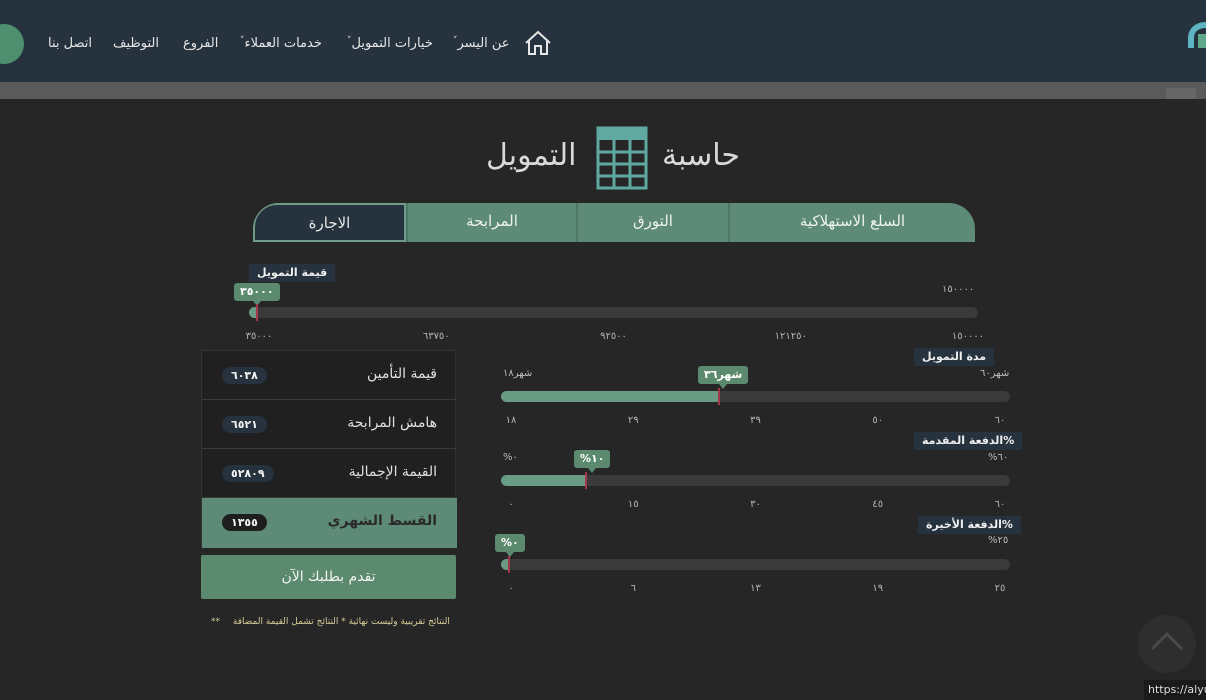  Describe the element at coordinates (392, 472) in the screenshot. I see `result-total-label: القيمة الإجمالية` at that location.